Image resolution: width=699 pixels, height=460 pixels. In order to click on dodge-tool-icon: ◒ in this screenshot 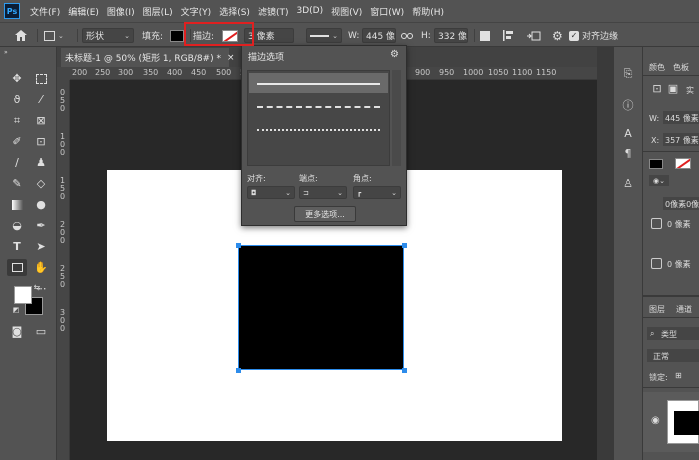, I will do `click(17, 225)`.